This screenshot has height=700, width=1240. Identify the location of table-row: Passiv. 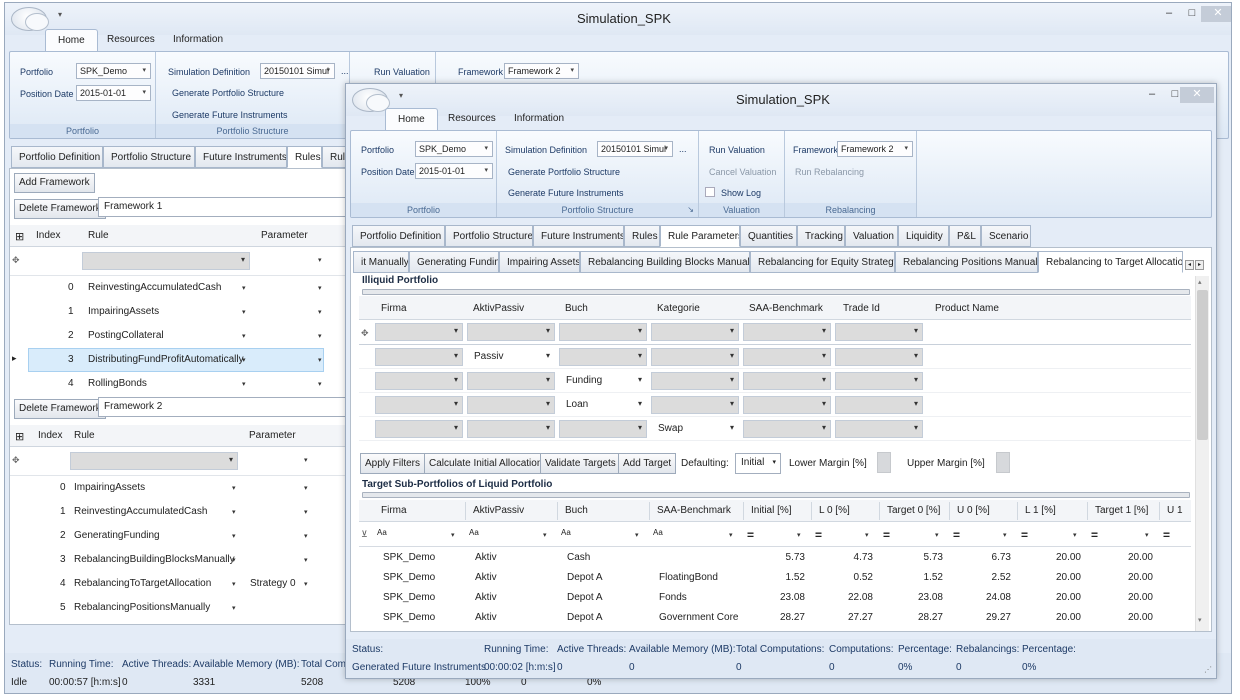
(775, 357).